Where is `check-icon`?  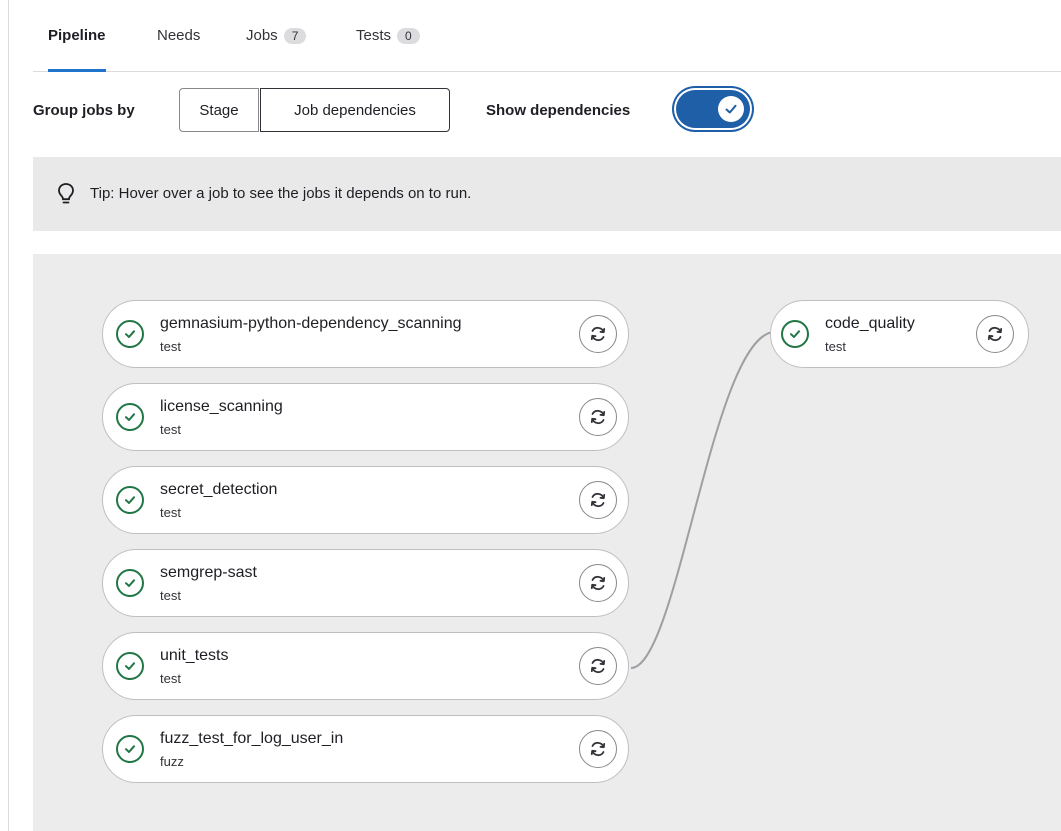
check-icon is located at coordinates (731, 109).